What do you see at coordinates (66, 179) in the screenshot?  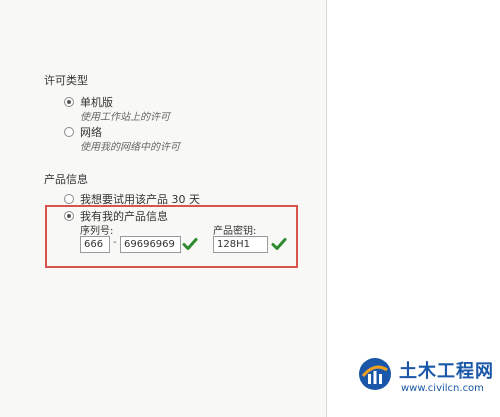 I see `product-info-title: 产品信息` at bounding box center [66, 179].